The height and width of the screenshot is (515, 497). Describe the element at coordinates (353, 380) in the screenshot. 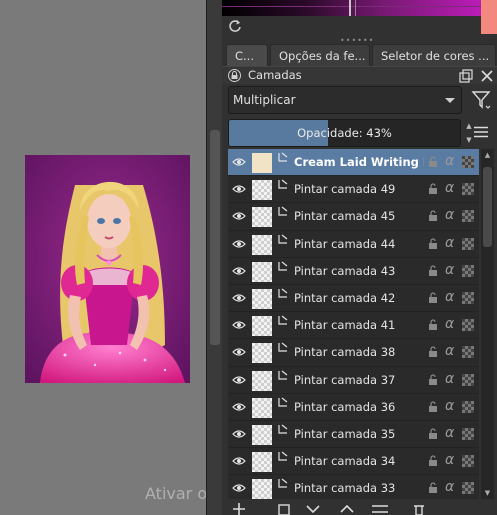

I see `layer-row: Pintar camada 37 α` at that location.